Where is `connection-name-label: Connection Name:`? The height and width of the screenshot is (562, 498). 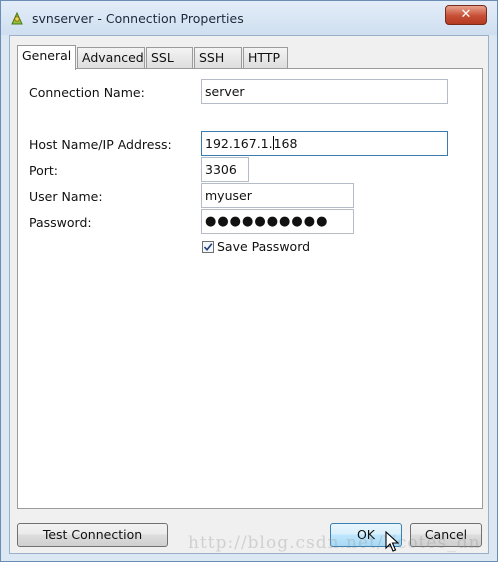 connection-name-label: Connection Name: is located at coordinates (87, 92).